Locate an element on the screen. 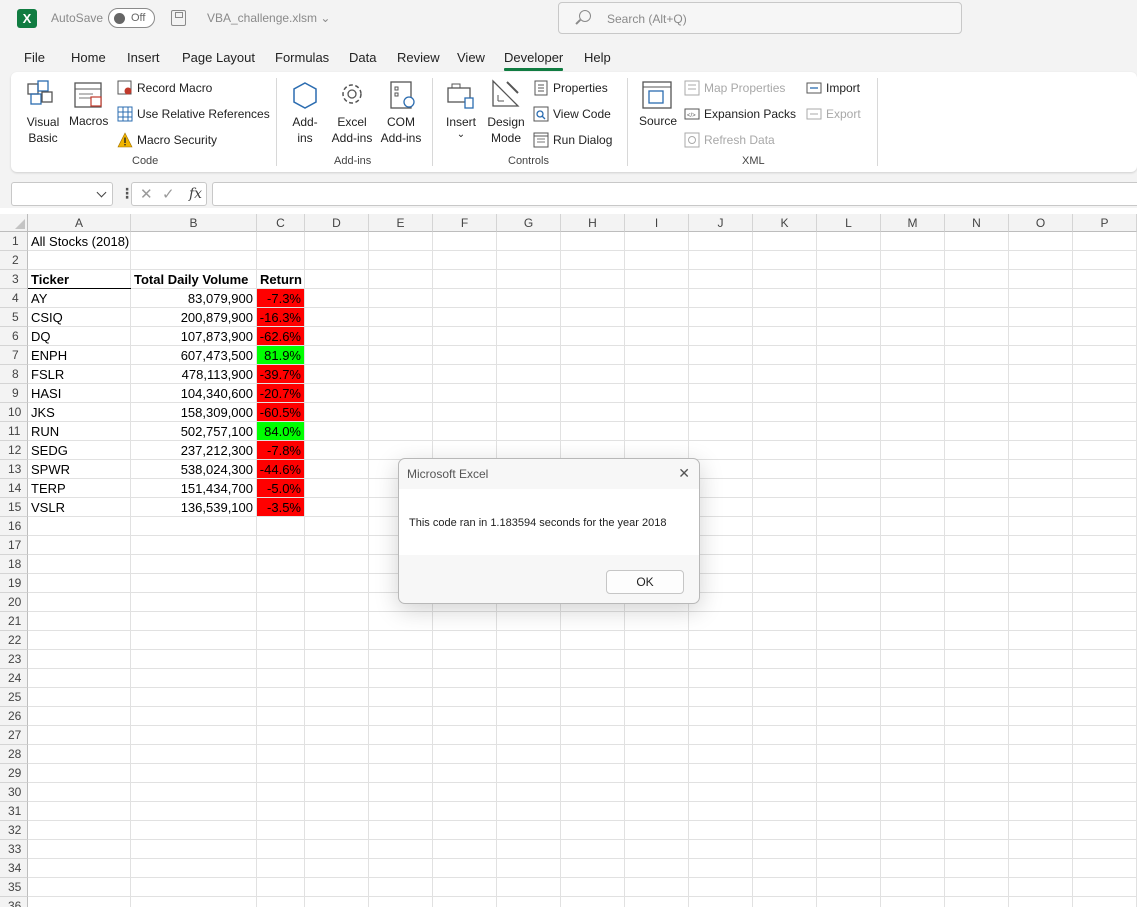 Image resolution: width=1137 pixels, height=907 pixels. volume-cell: 83,079,900 is located at coordinates (193, 298).